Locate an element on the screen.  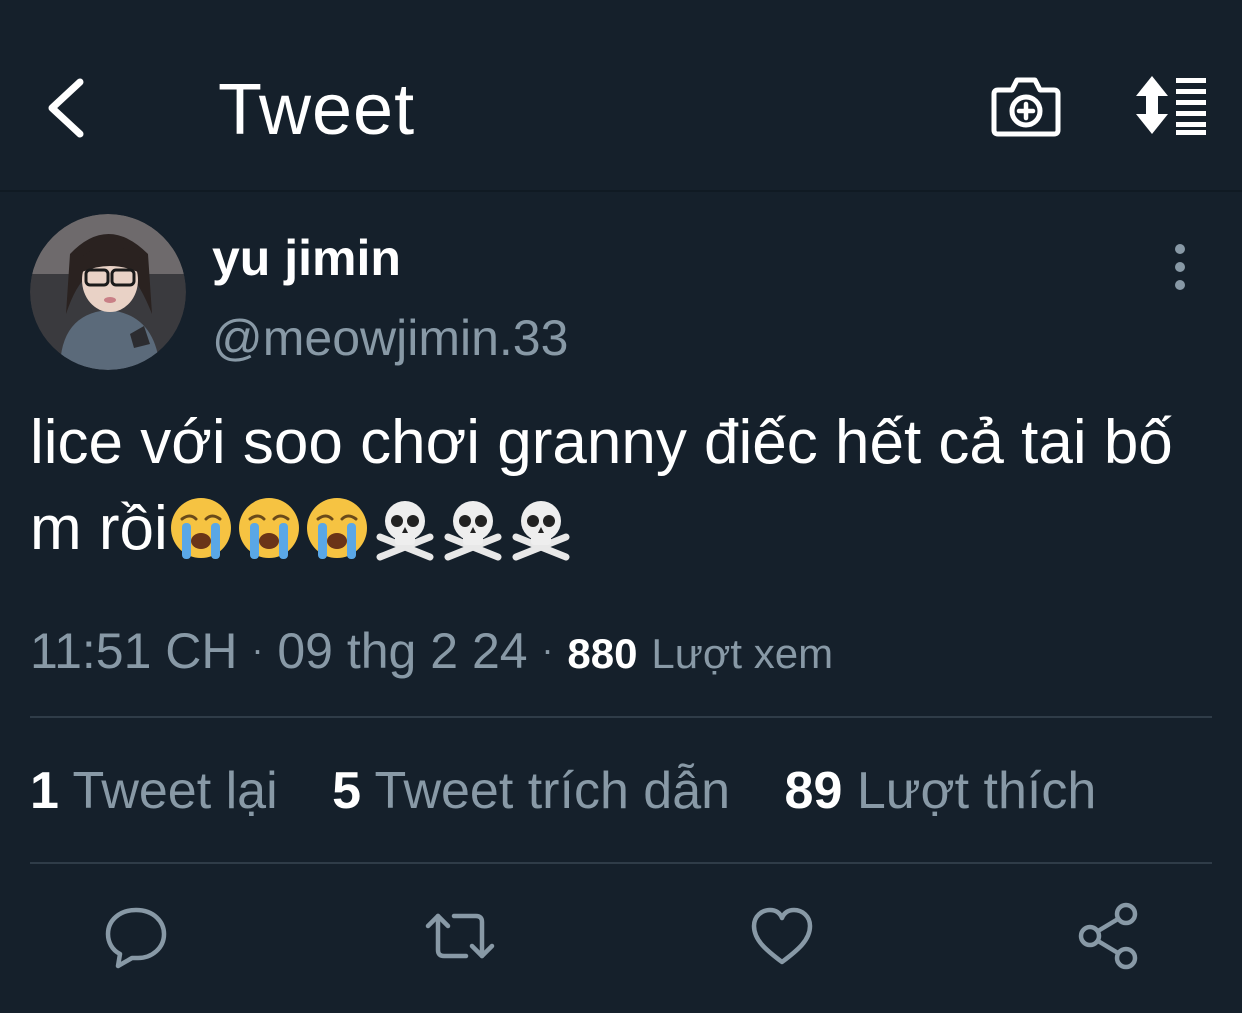
page-title: Tweet is located at coordinates (317, 110).